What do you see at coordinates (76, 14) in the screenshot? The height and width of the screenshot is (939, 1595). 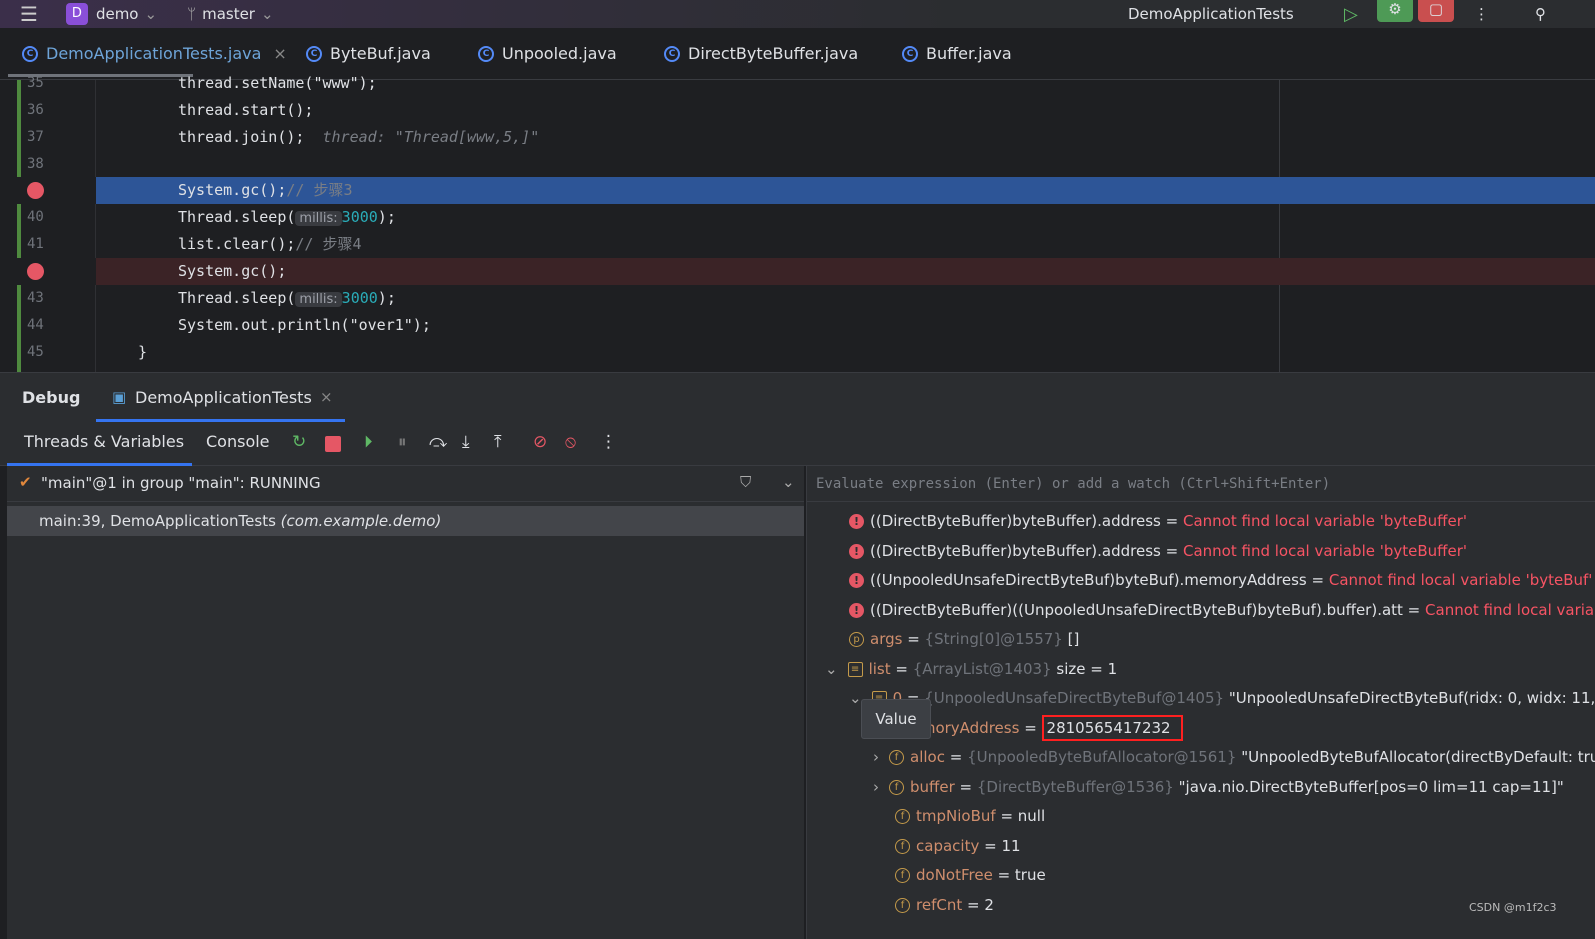 I see `project-logo: D` at bounding box center [76, 14].